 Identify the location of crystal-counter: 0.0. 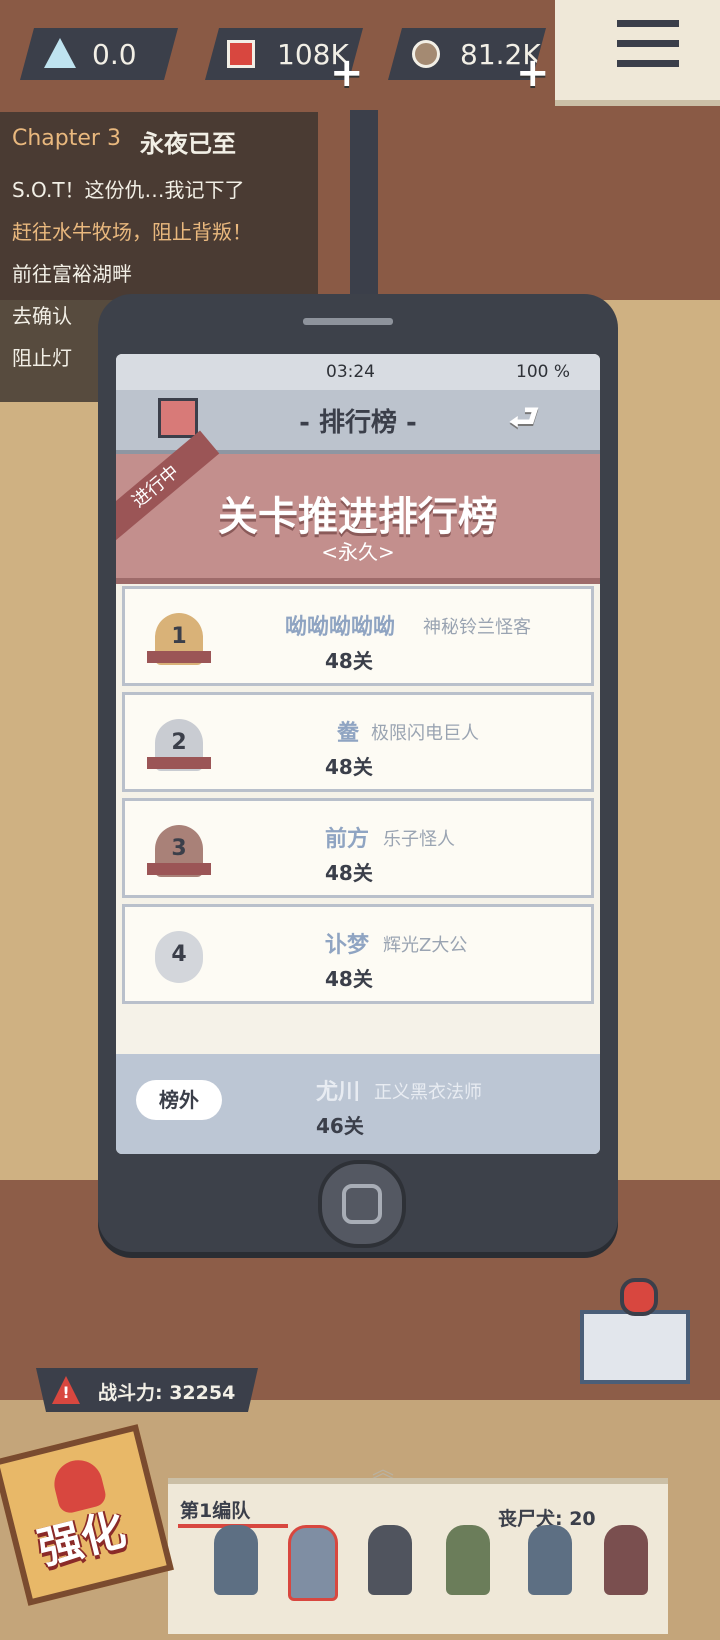
(99, 54).